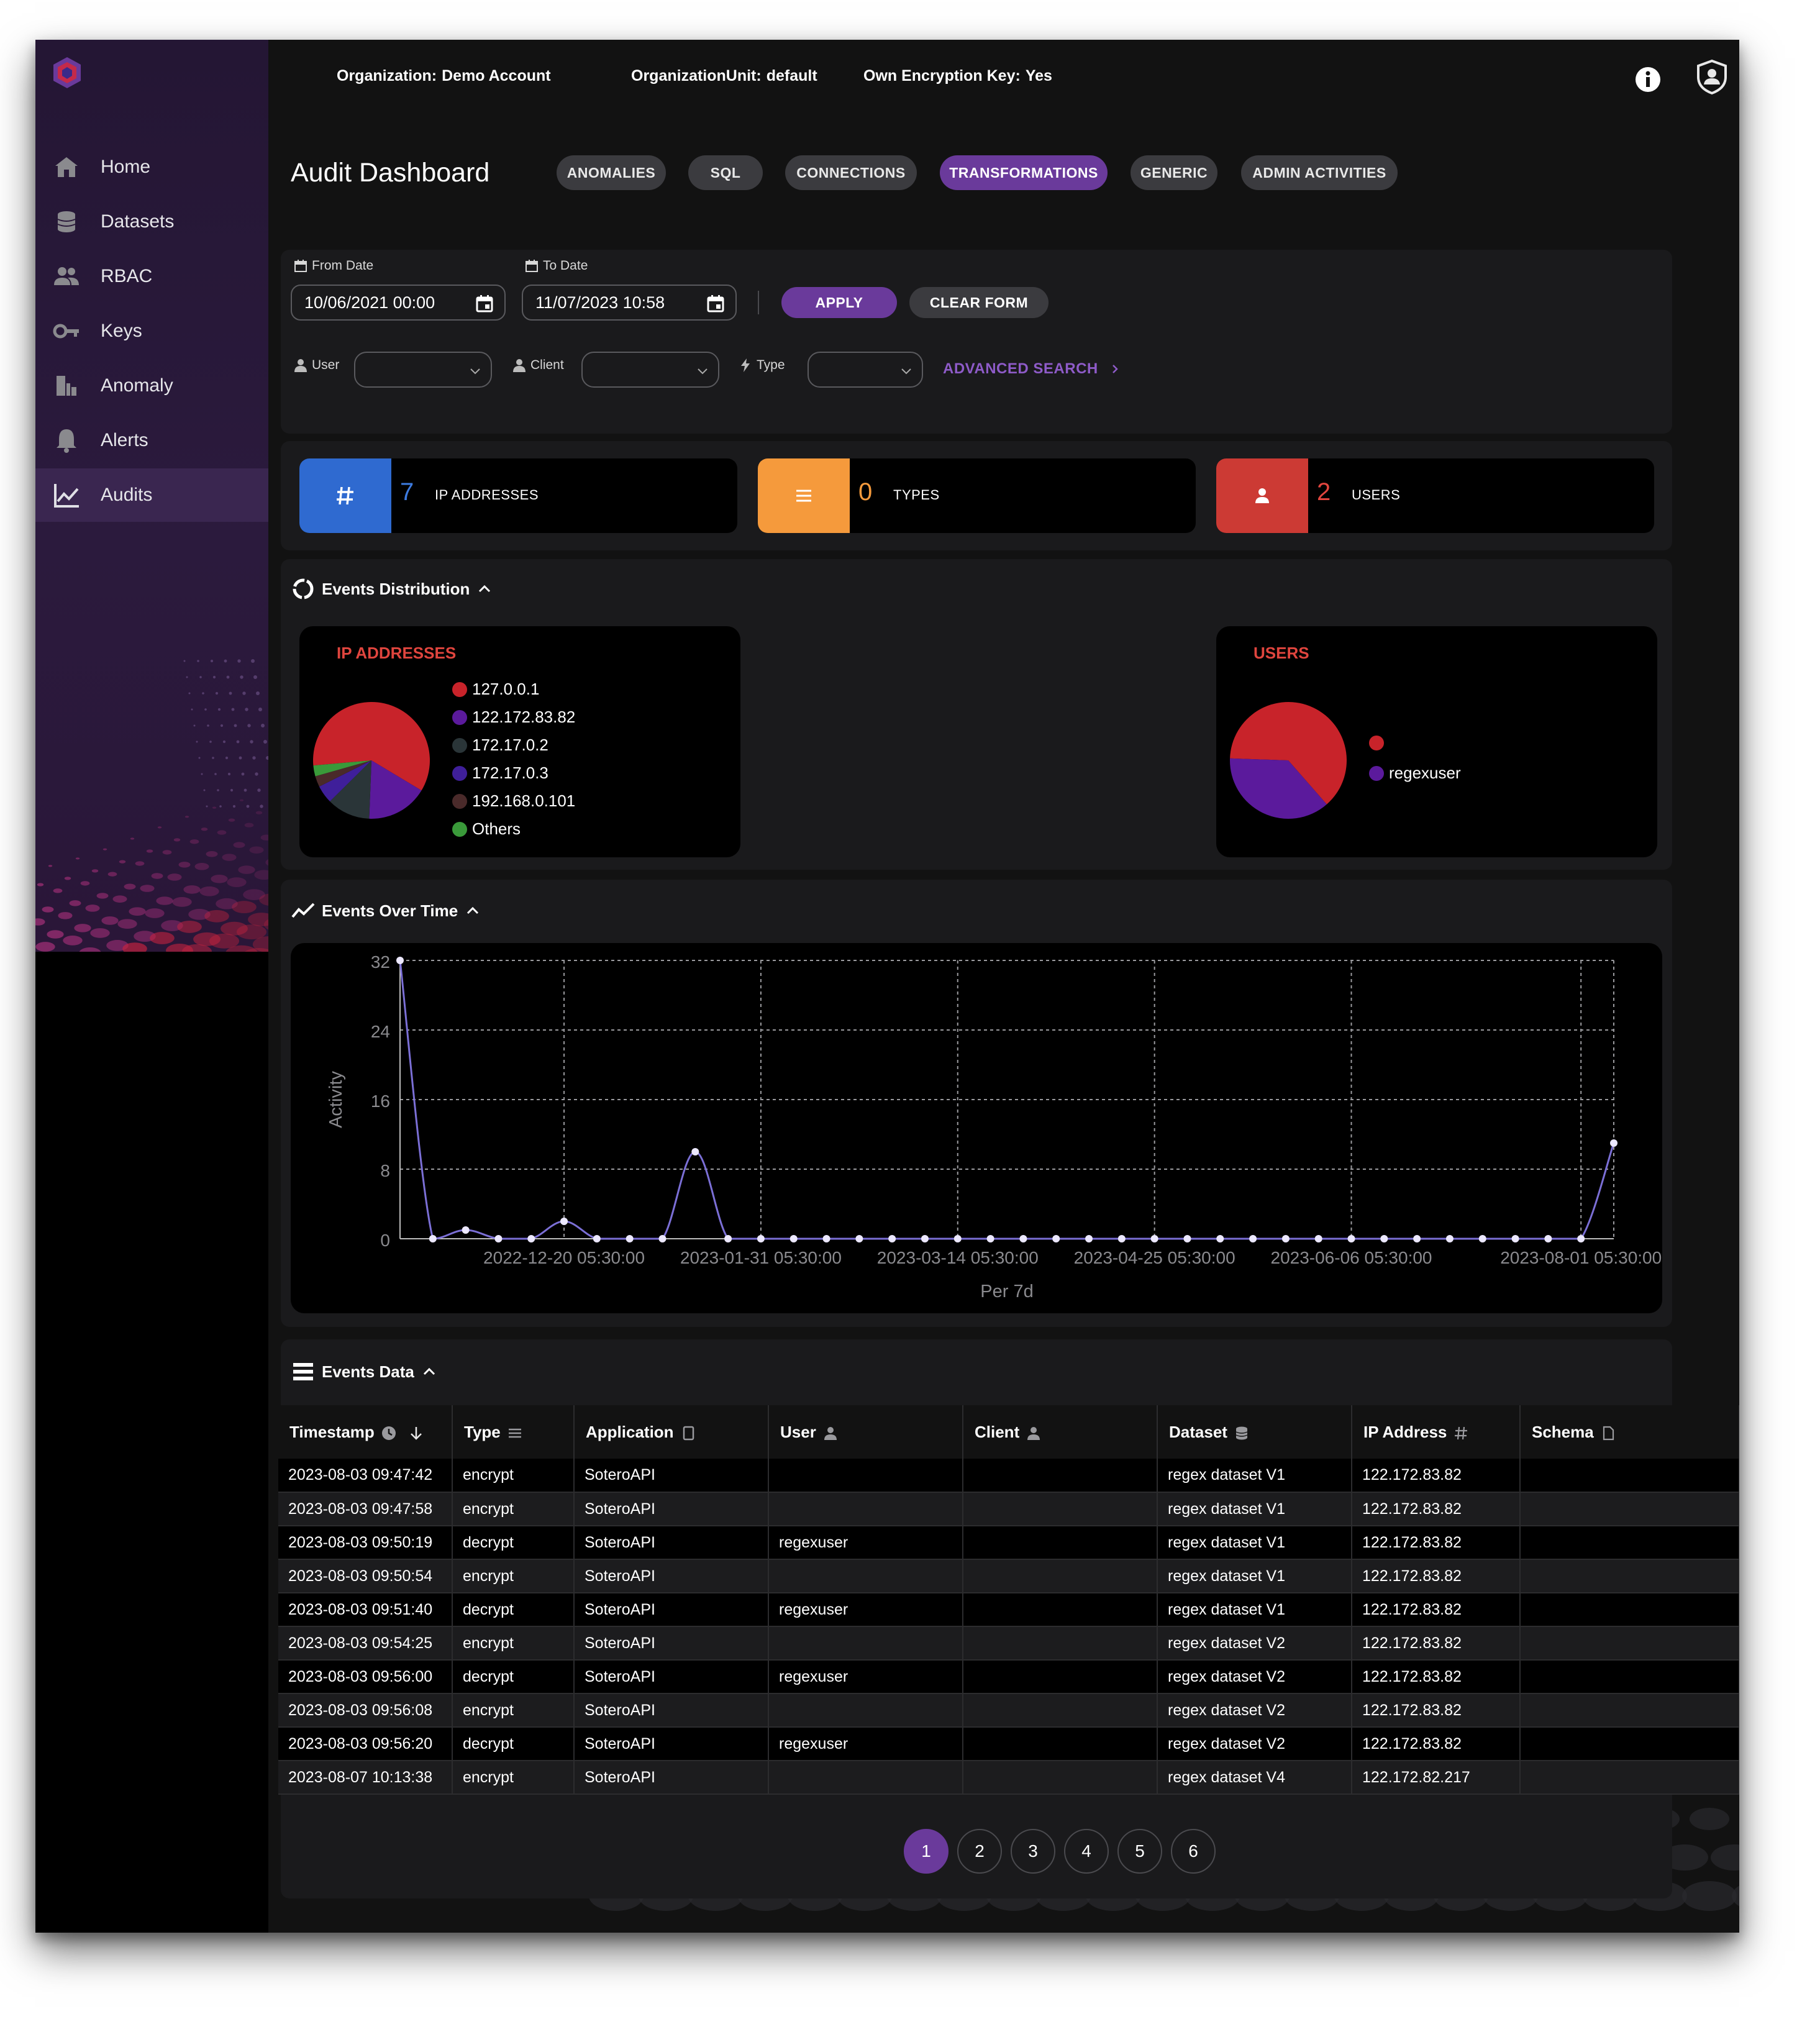 Image resolution: width=1820 pixels, height=2019 pixels. Describe the element at coordinates (365, 1543) in the screenshot. I see `table-cell: 2023-08-03 09:50:19` at that location.